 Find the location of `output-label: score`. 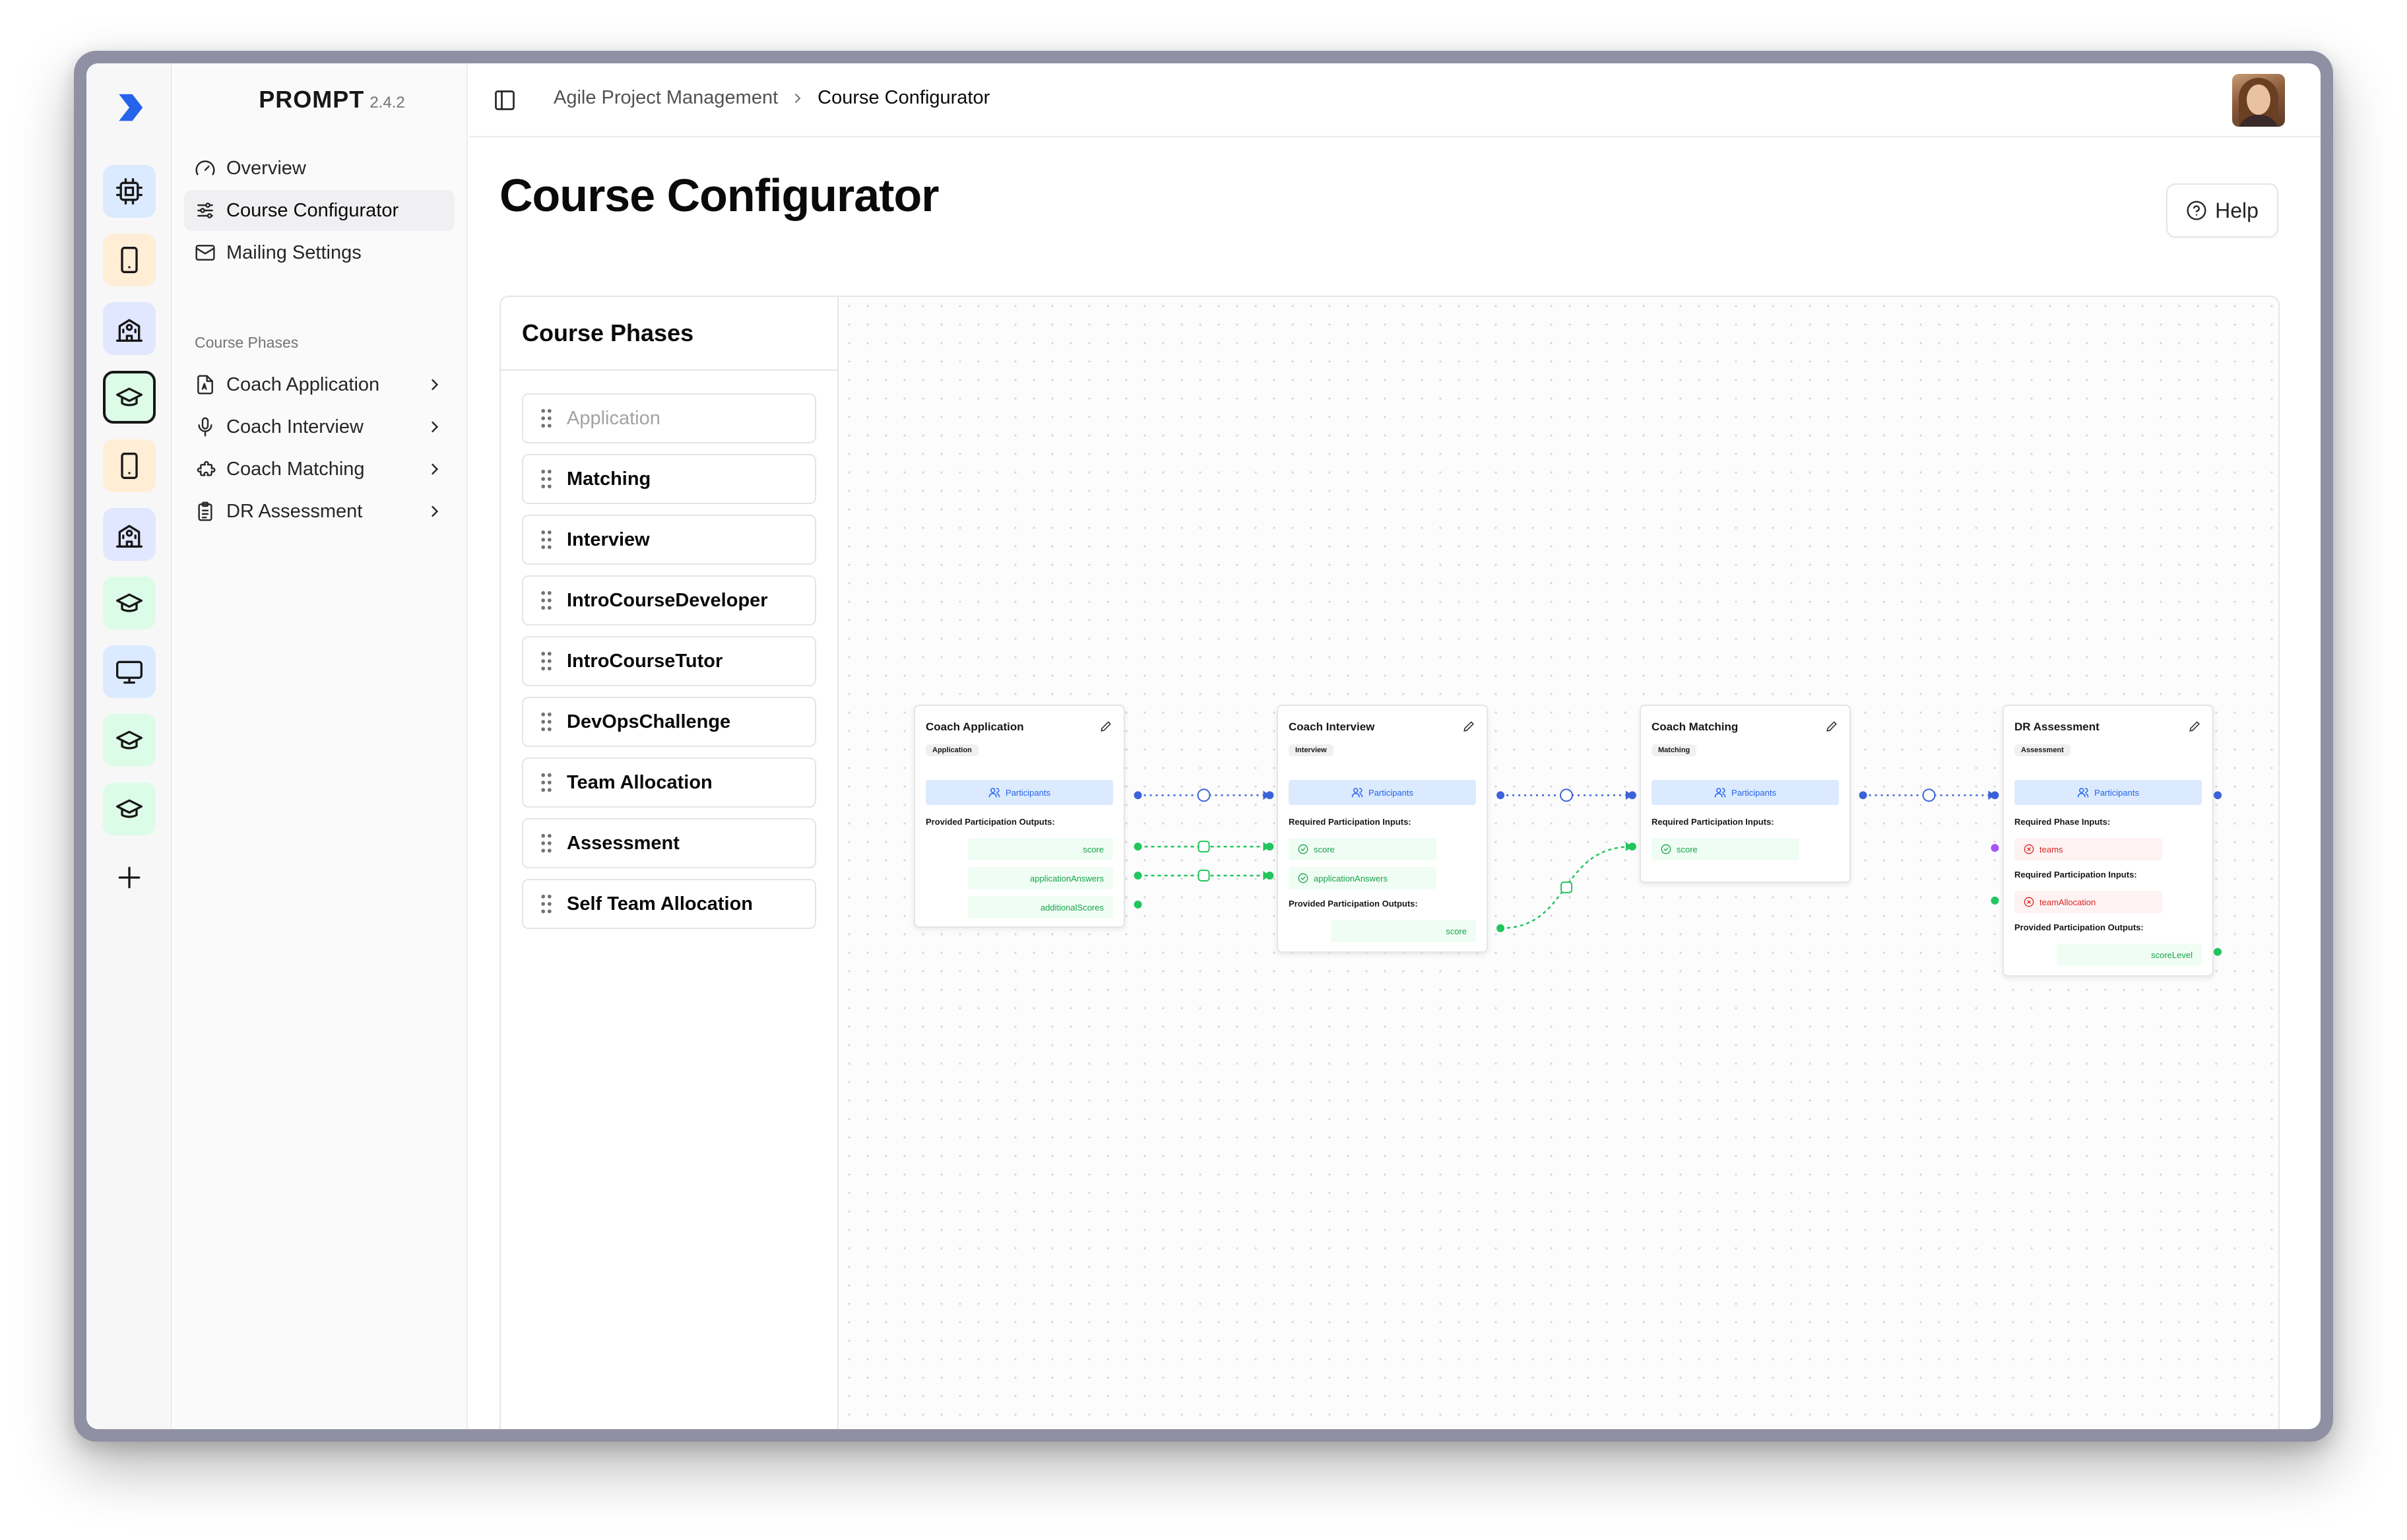

output-label: score is located at coordinates (1093, 849).